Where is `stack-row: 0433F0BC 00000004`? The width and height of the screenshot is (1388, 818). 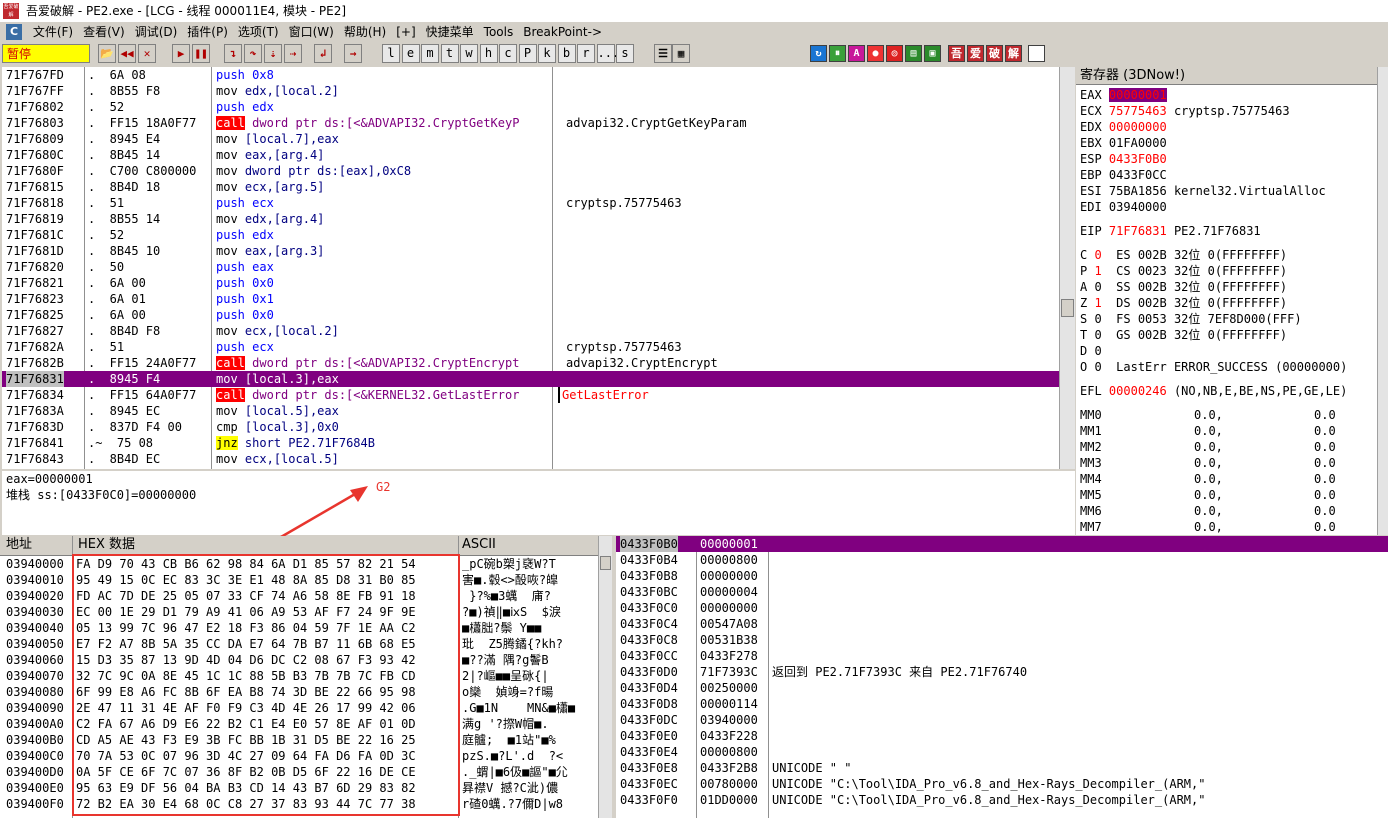
stack-row: 0433F0BC 00000004 is located at coordinates (1002, 592).